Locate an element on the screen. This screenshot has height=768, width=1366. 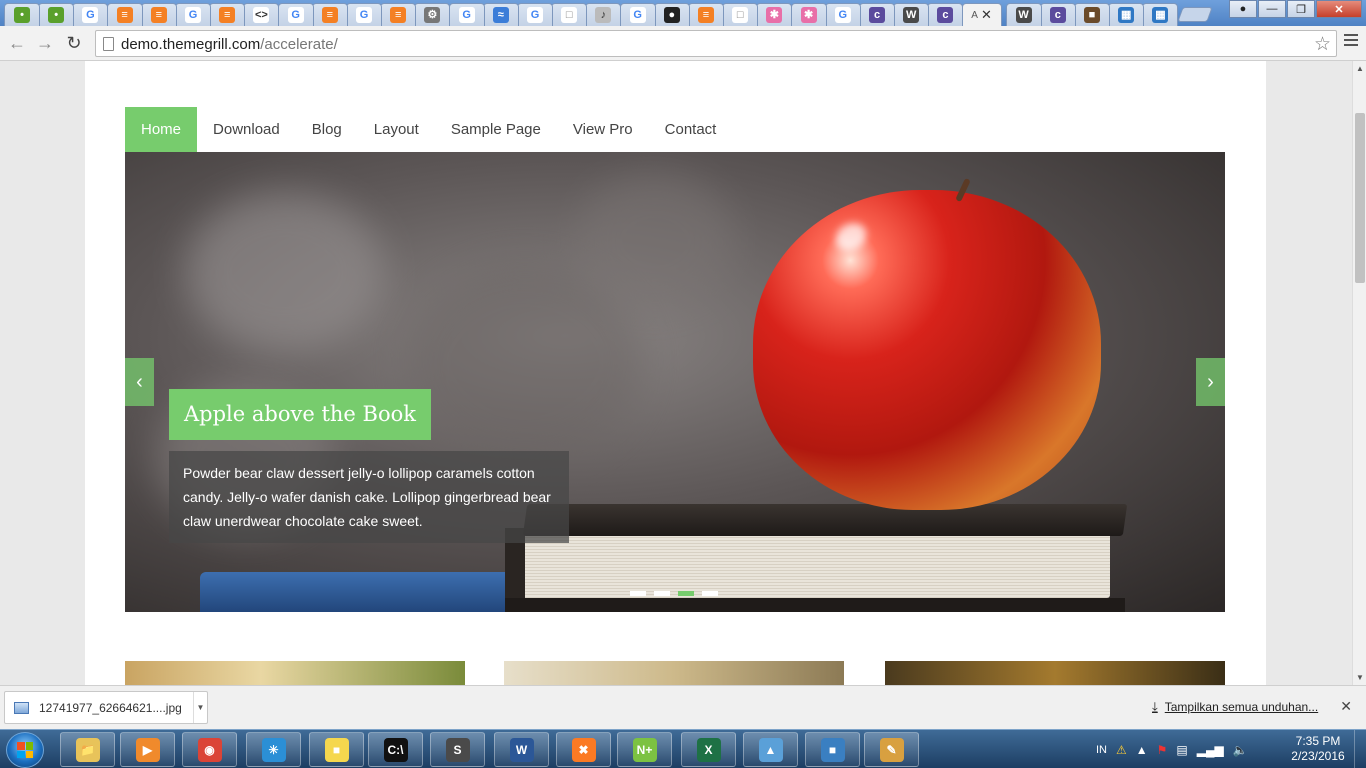
close-window-button: ✕ is located at coordinates (1339, 9).